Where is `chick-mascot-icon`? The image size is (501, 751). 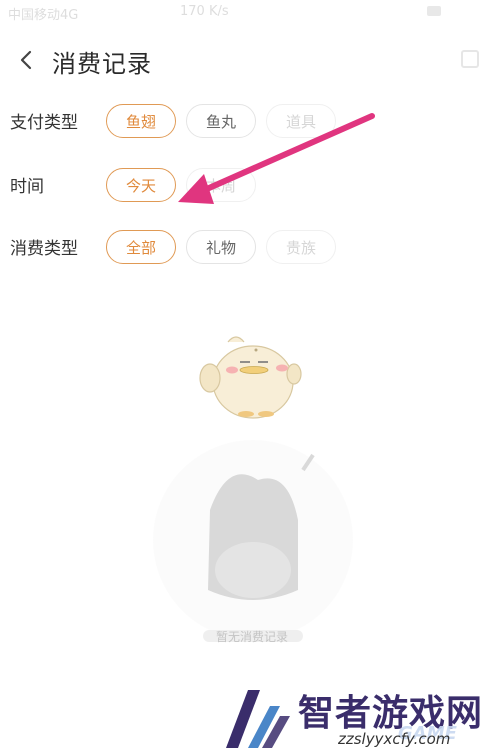
chick-mascot-icon is located at coordinates (250, 377).